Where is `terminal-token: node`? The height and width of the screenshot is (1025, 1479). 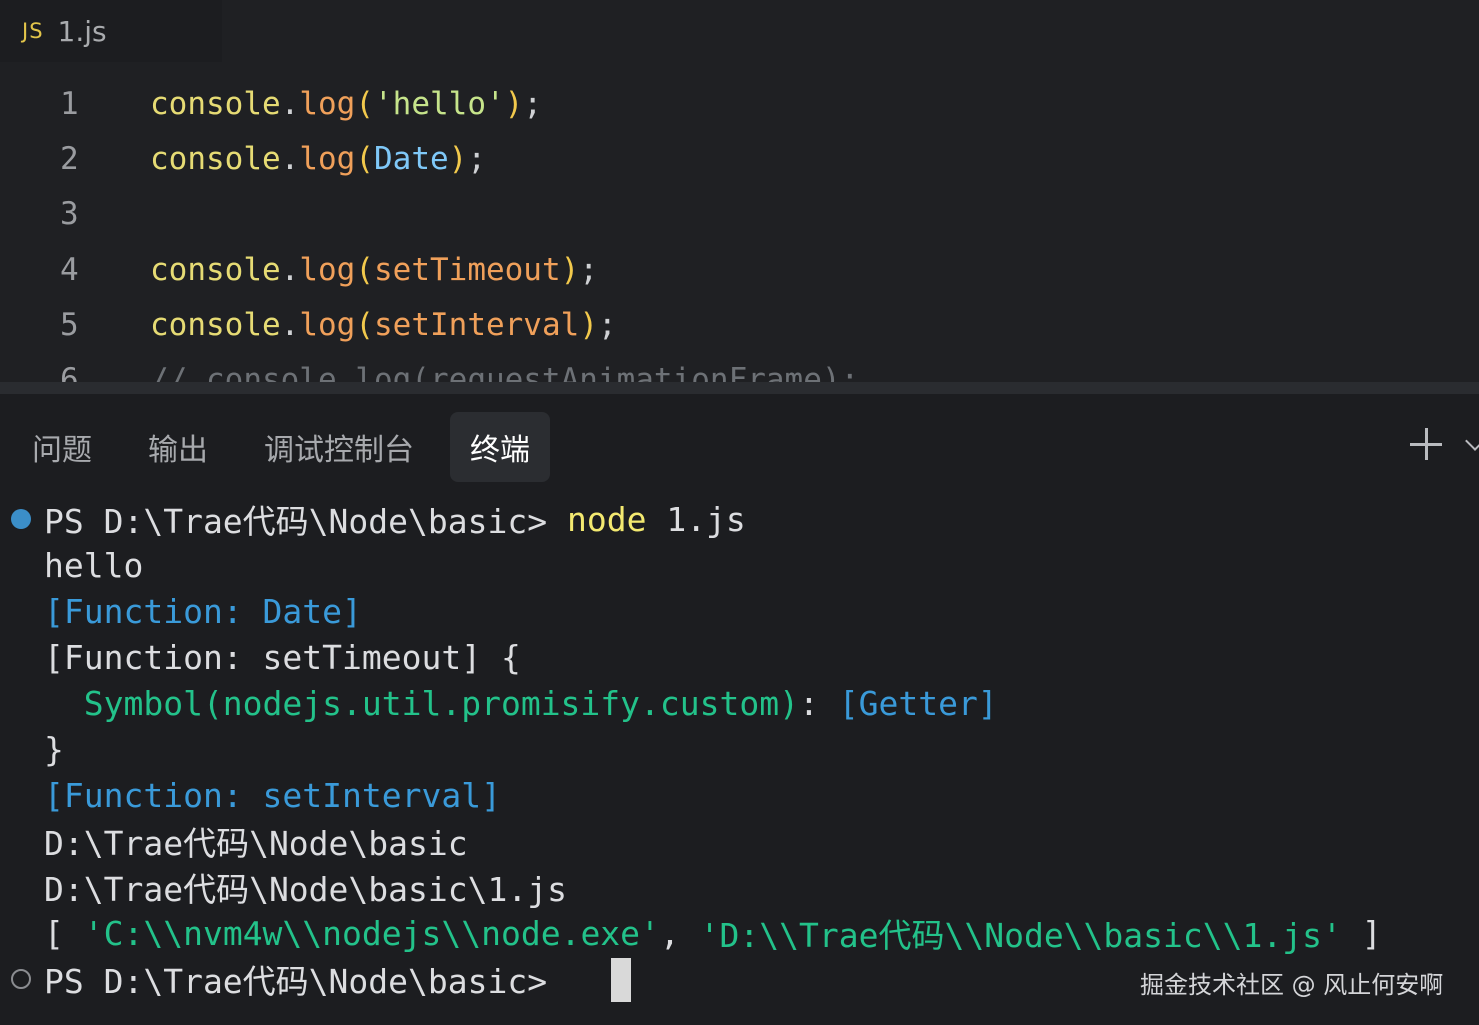 terminal-token: node is located at coordinates (606, 519).